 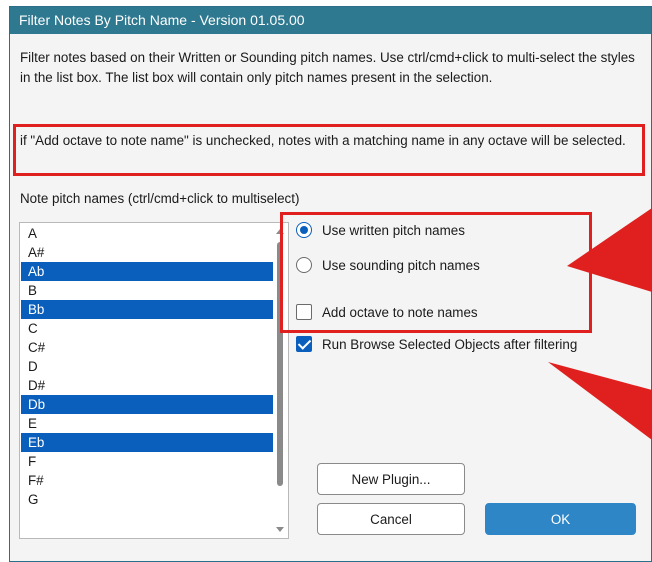 What do you see at coordinates (304, 230) in the screenshot?
I see `radio-written-indicator` at bounding box center [304, 230].